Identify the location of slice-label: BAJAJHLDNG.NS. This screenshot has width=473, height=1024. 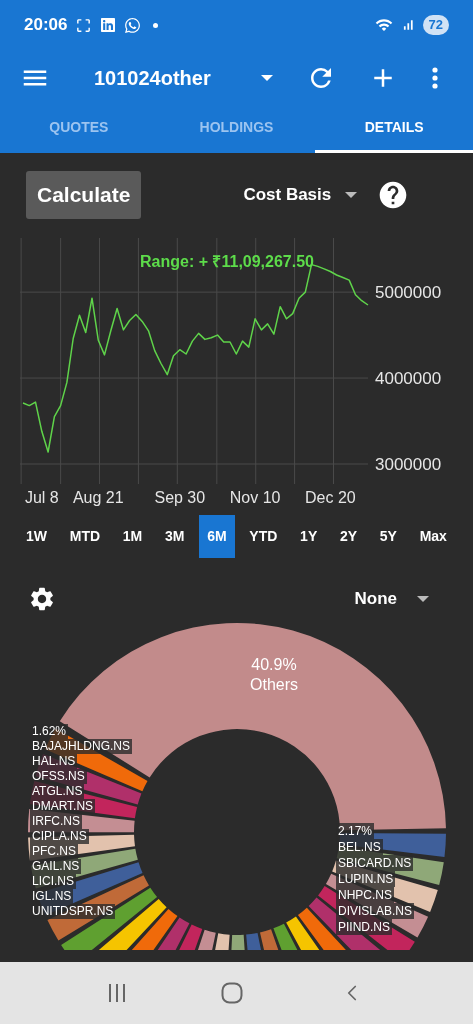
(81, 746).